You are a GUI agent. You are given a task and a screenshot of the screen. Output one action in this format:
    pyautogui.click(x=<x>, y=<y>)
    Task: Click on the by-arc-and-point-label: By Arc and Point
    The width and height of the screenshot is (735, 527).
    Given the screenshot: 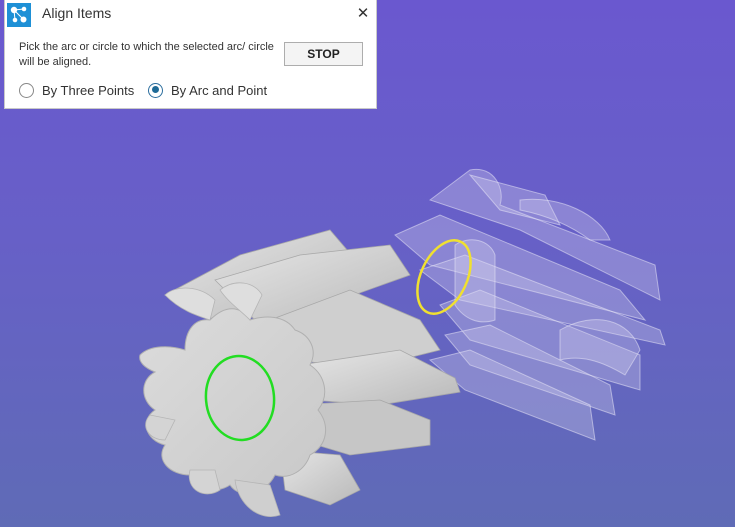 What is the action you would take?
    pyautogui.click(x=219, y=90)
    